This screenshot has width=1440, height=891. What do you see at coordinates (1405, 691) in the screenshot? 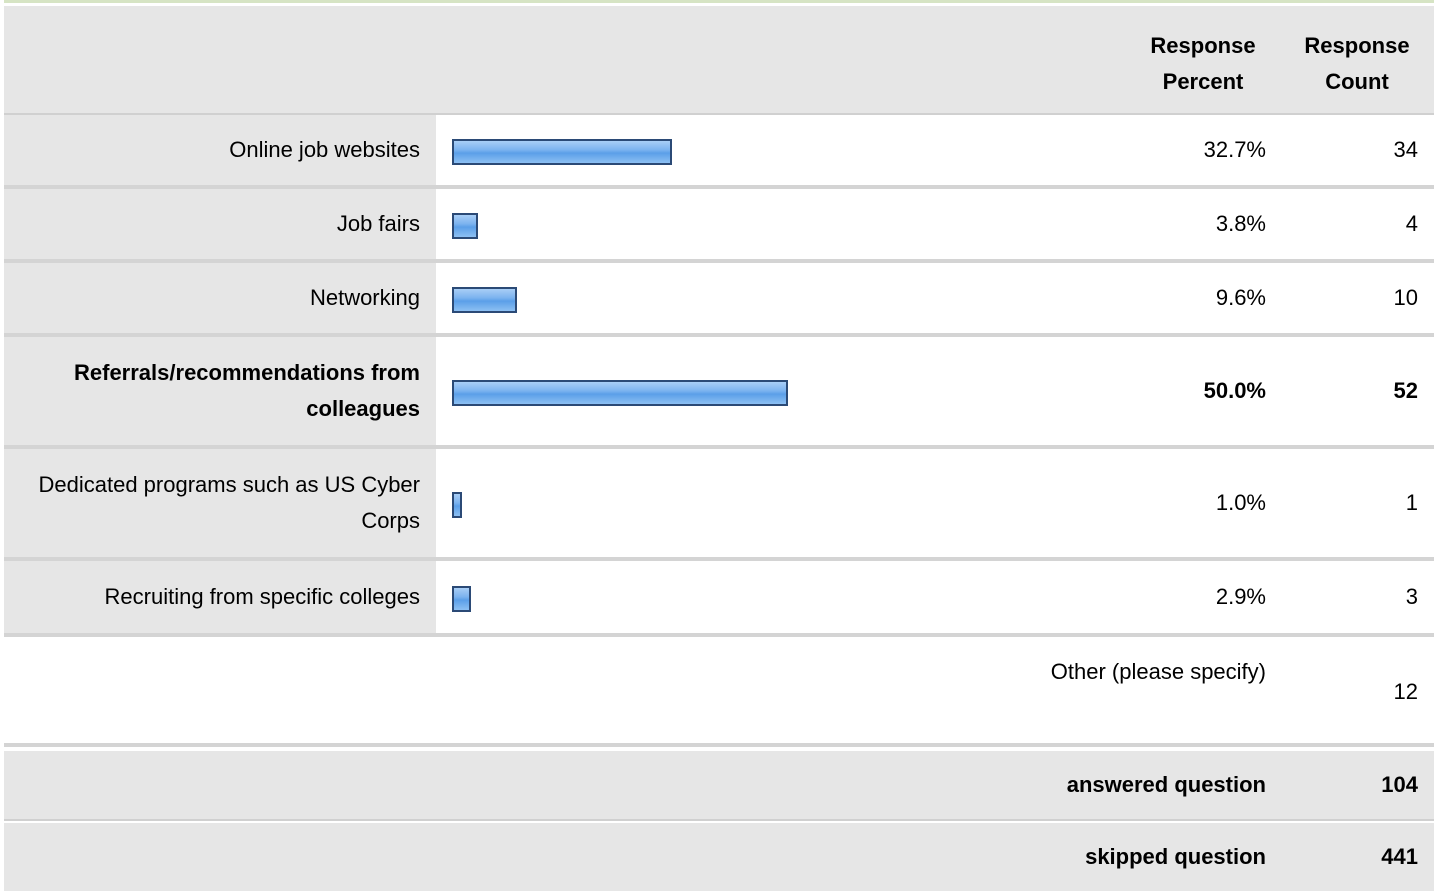
I see `other-count: 12` at bounding box center [1405, 691].